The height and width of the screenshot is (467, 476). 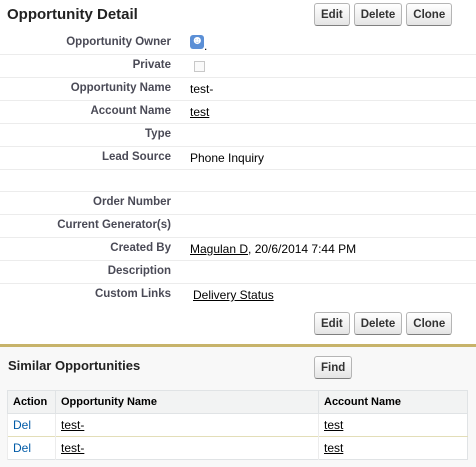 What do you see at coordinates (238, 66) in the screenshot?
I see `field-row-private: Private` at bounding box center [238, 66].